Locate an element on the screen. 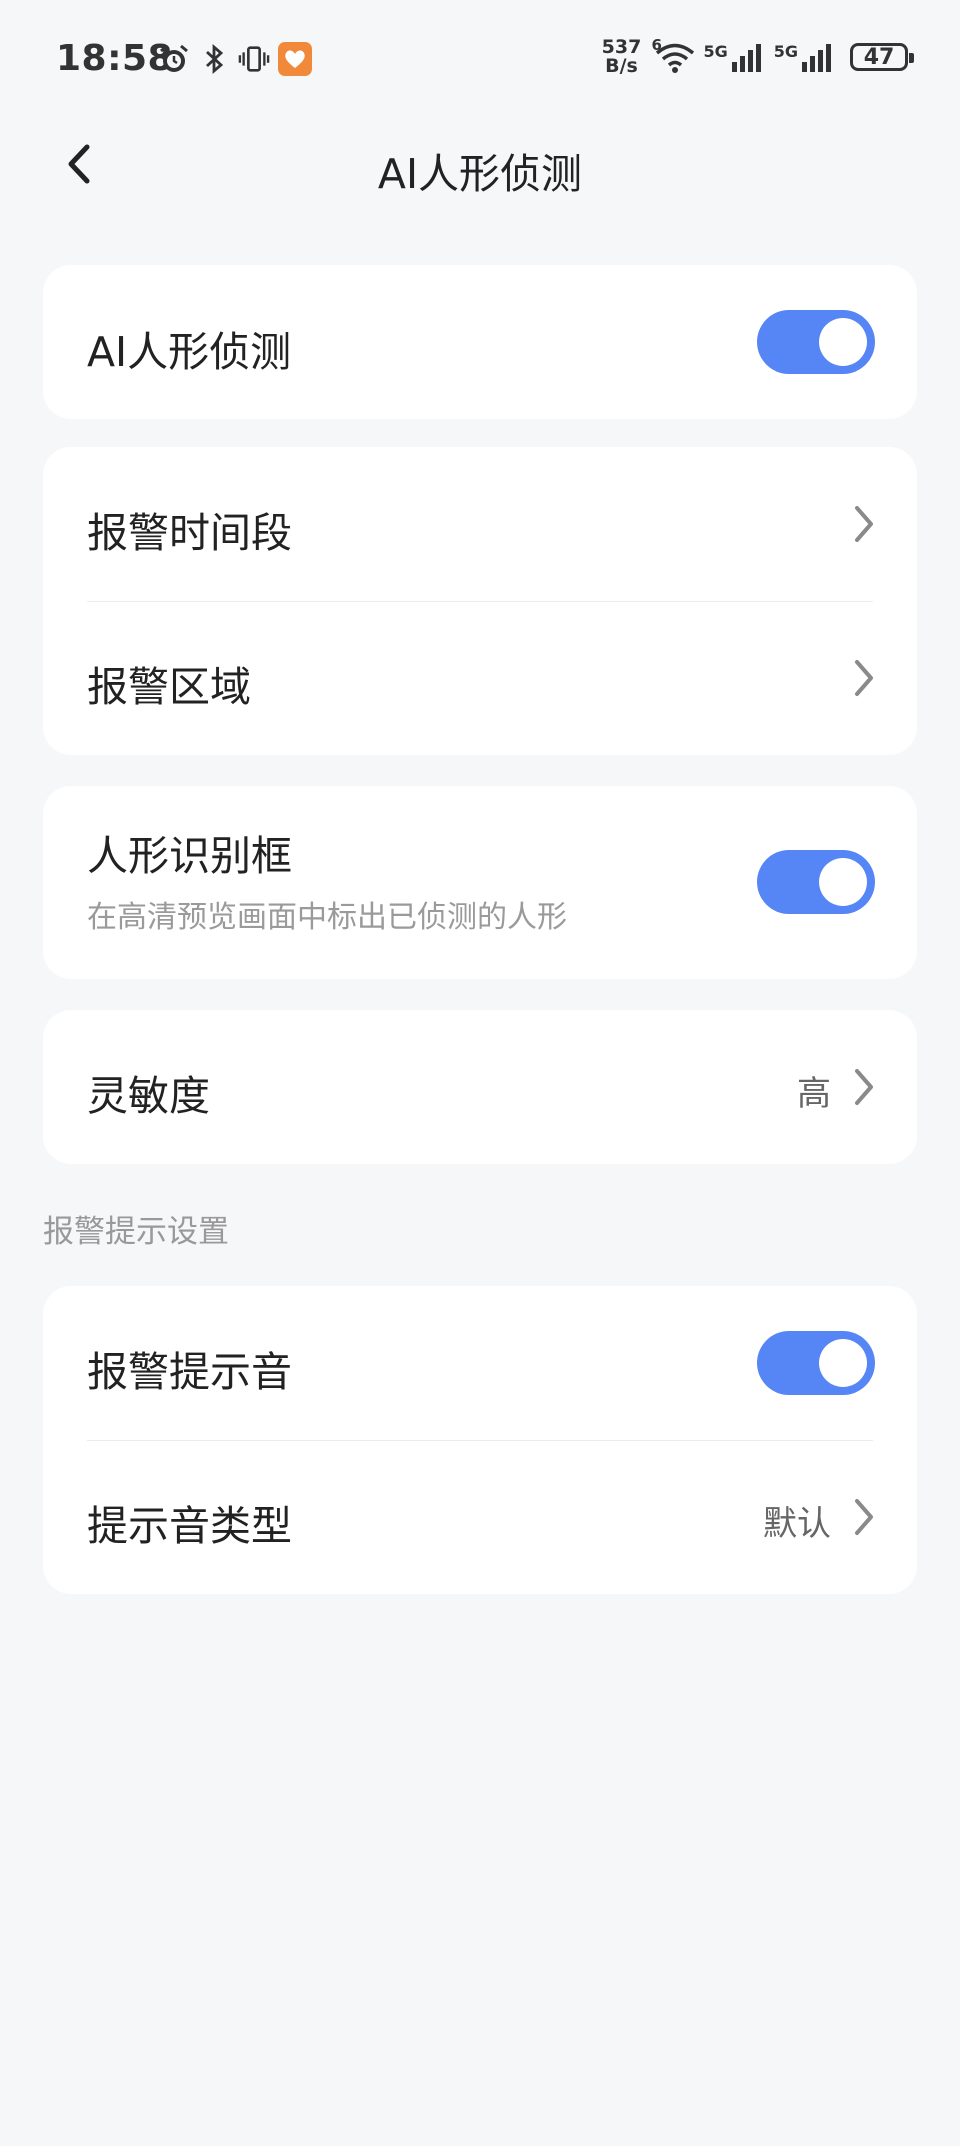 The width and height of the screenshot is (960, 2146). detection-box-subtitle: 在高清预览画面中标出已侦测的人形 is located at coordinates (327, 917).